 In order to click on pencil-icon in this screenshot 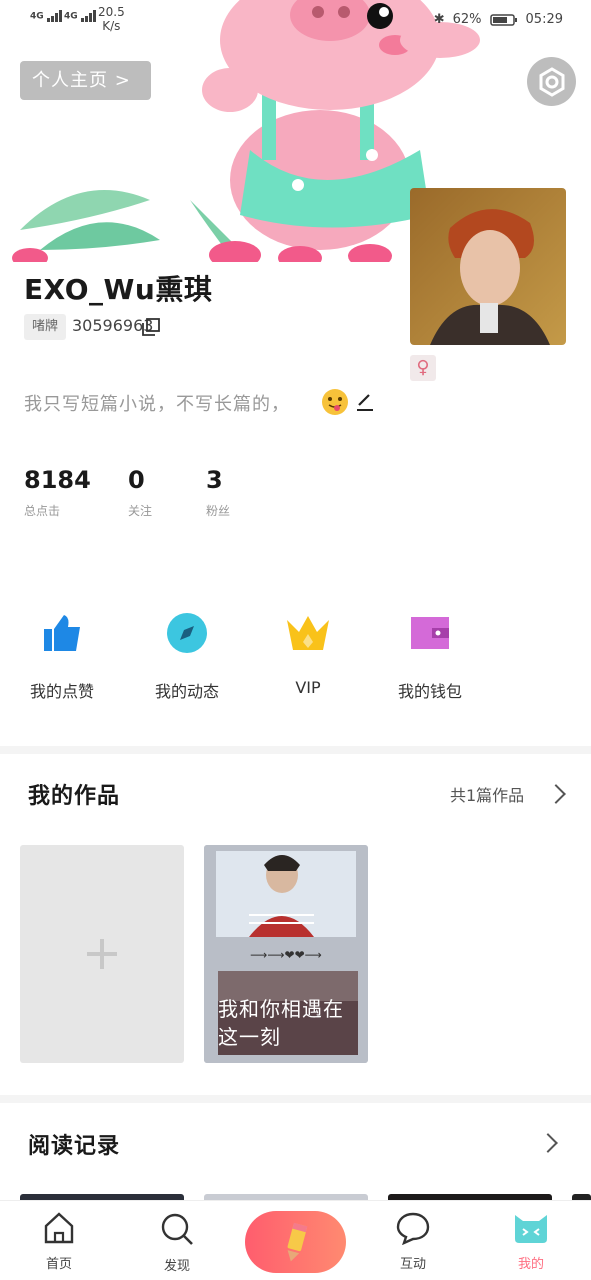, I will do `click(297, 1242)`.